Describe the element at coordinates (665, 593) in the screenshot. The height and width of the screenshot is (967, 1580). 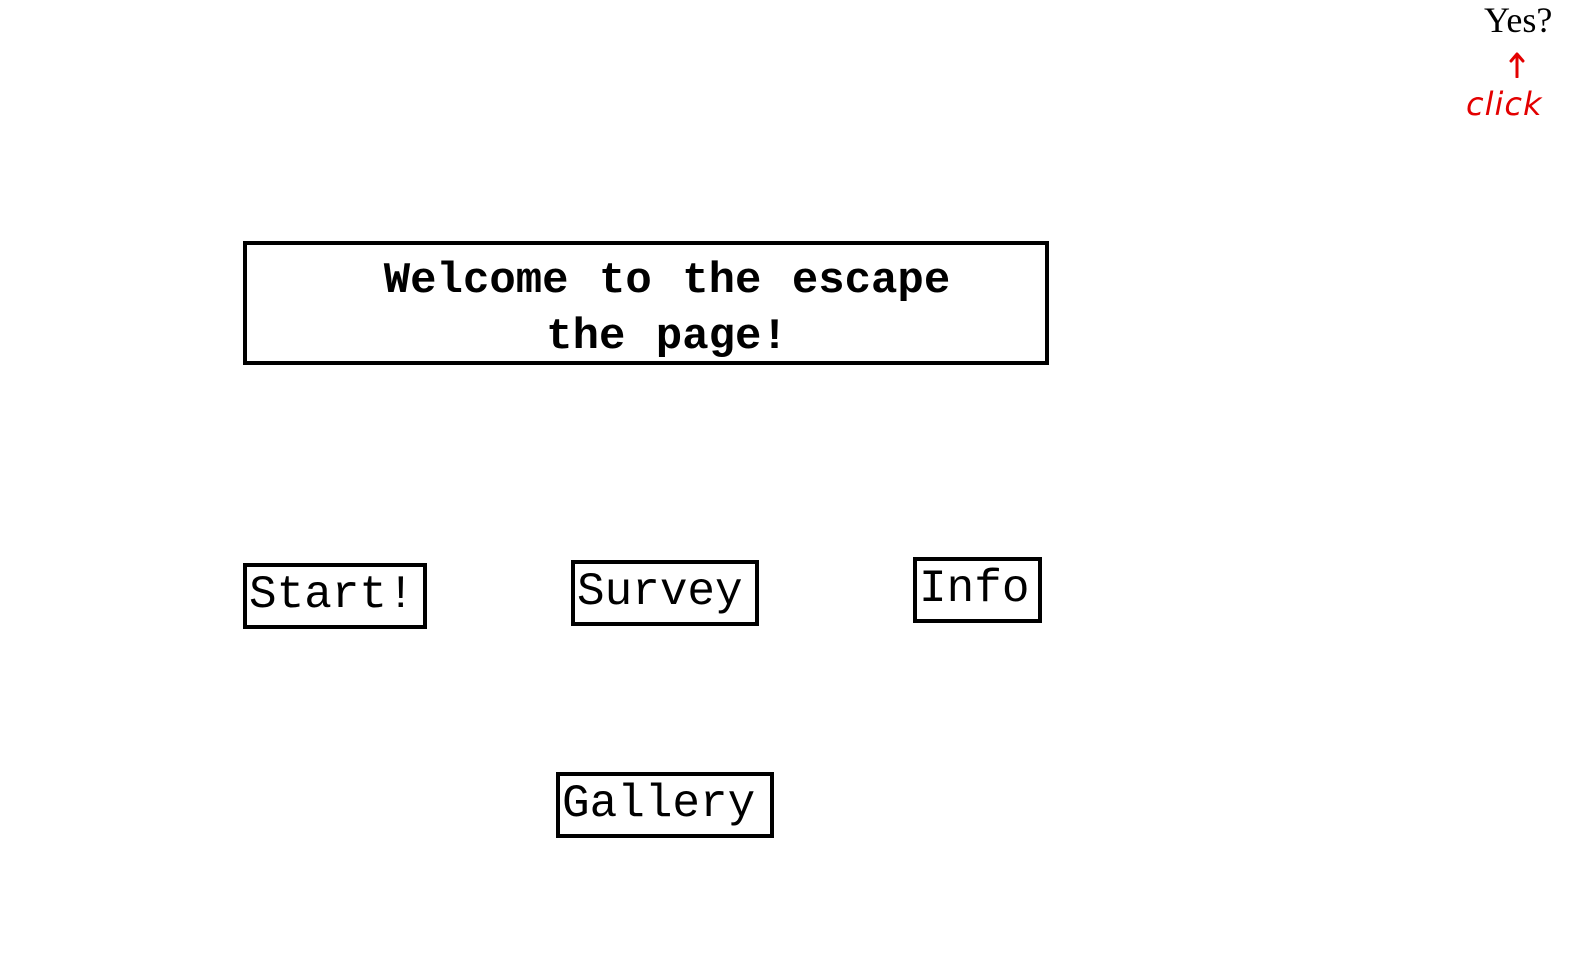
I see `survey-button: Survey` at that location.